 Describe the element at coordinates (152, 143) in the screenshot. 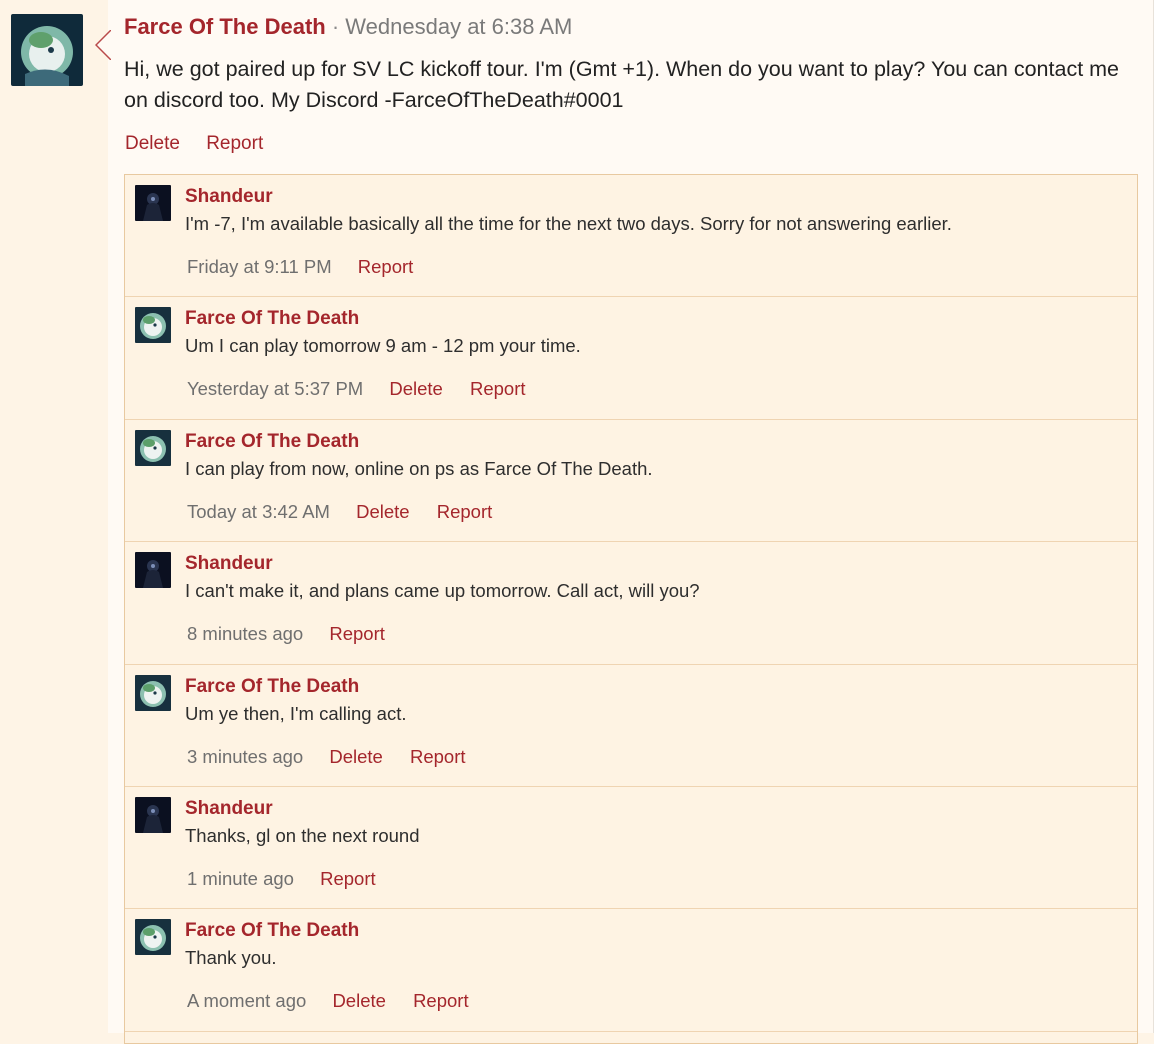

I see `delete-link: Delete` at that location.